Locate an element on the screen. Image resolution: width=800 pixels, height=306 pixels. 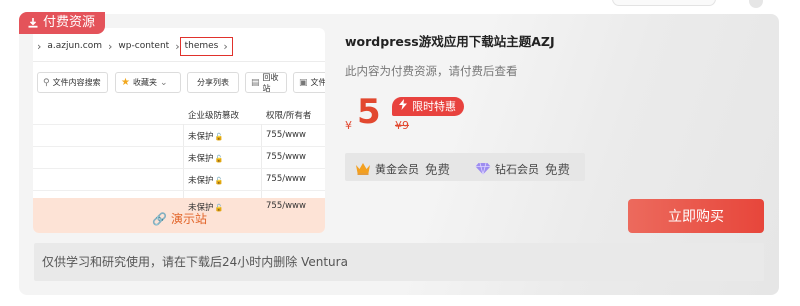
usage-notice: 仅供学习和研究使用，请在下载后24小时内删除 Ventura is located at coordinates (399, 262).